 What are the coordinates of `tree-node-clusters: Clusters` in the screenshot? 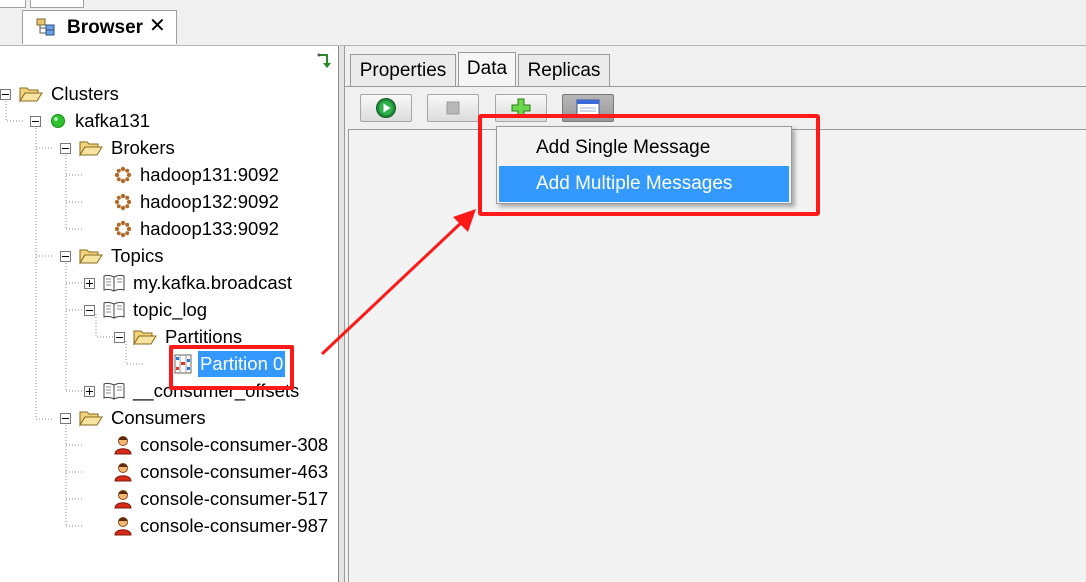 It's located at (60, 94).